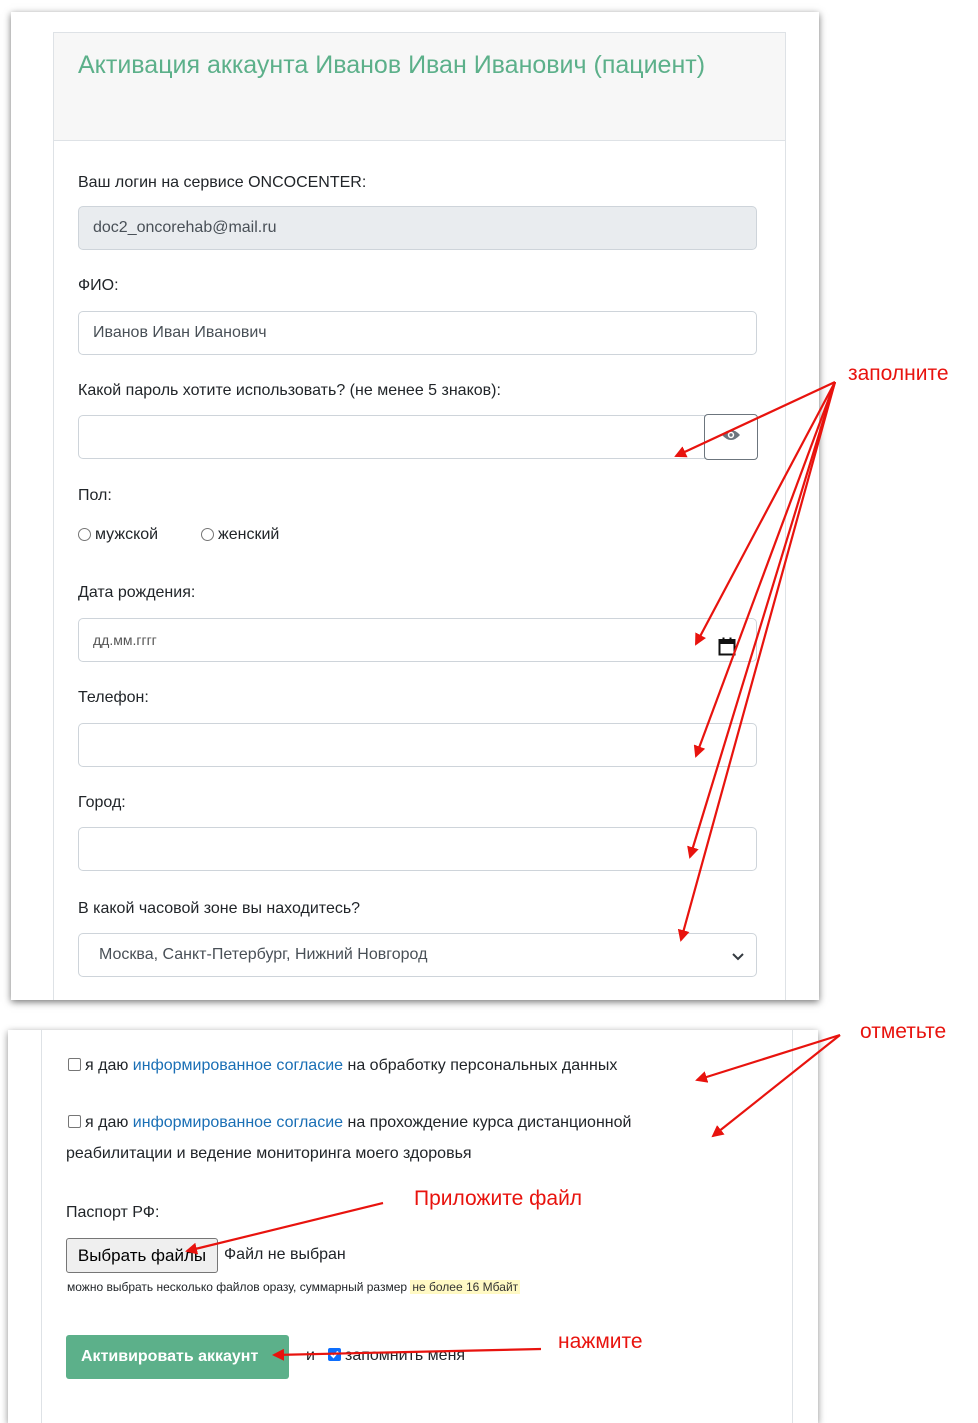  What do you see at coordinates (222, 182) in the screenshot?
I see `login-label: Ваш логин на сервисе ONCOCENTER:` at bounding box center [222, 182].